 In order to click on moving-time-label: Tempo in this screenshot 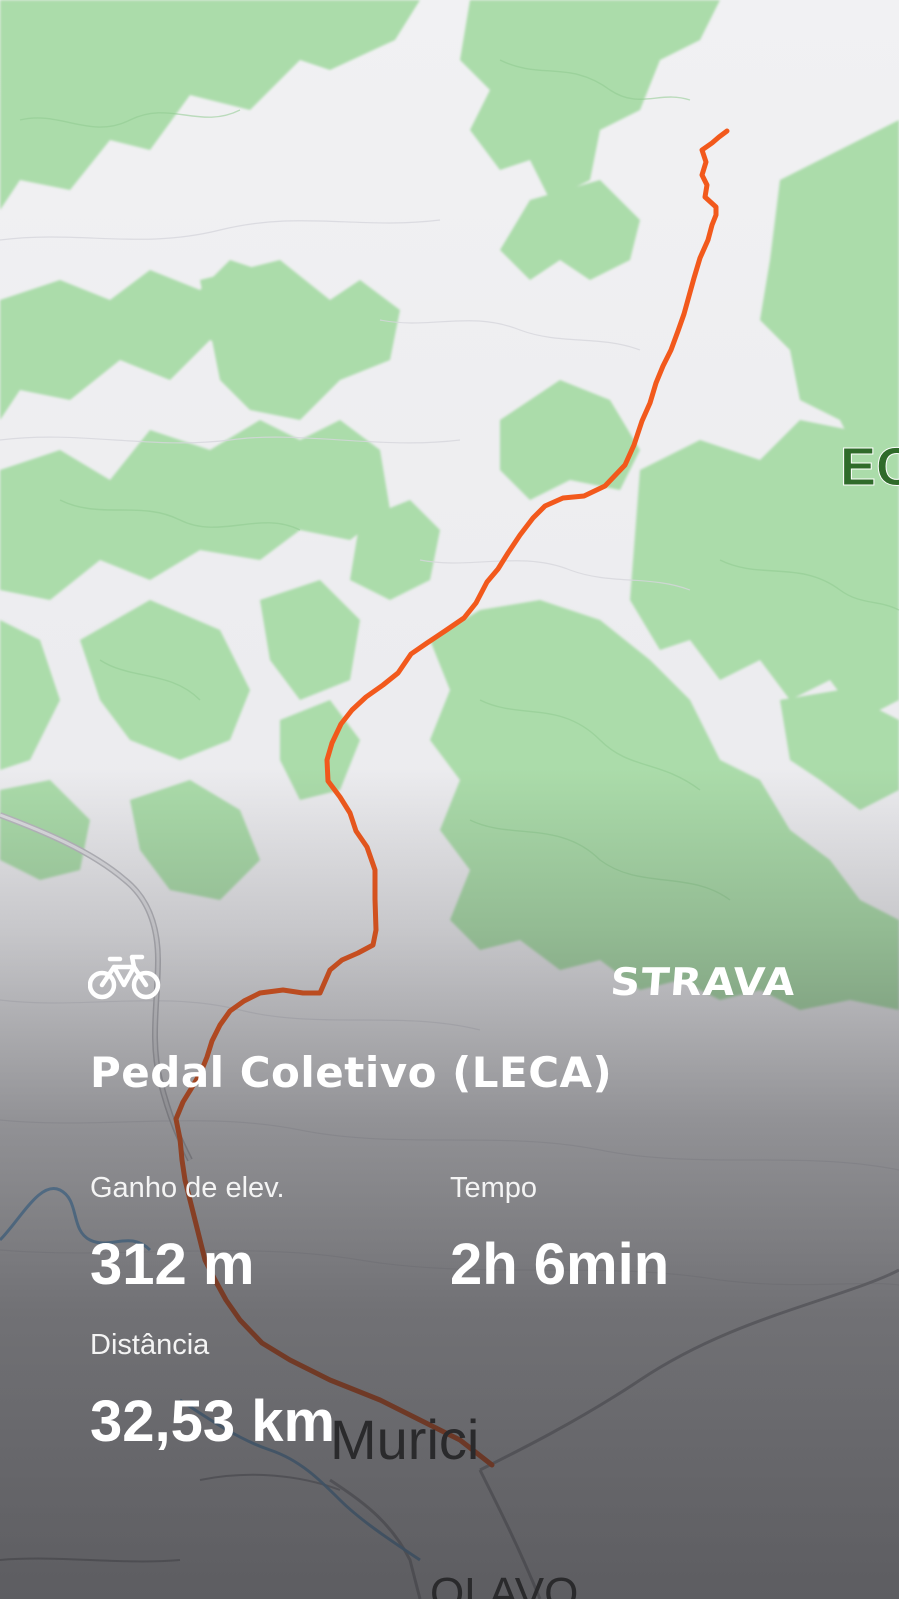, I will do `click(494, 1188)`.